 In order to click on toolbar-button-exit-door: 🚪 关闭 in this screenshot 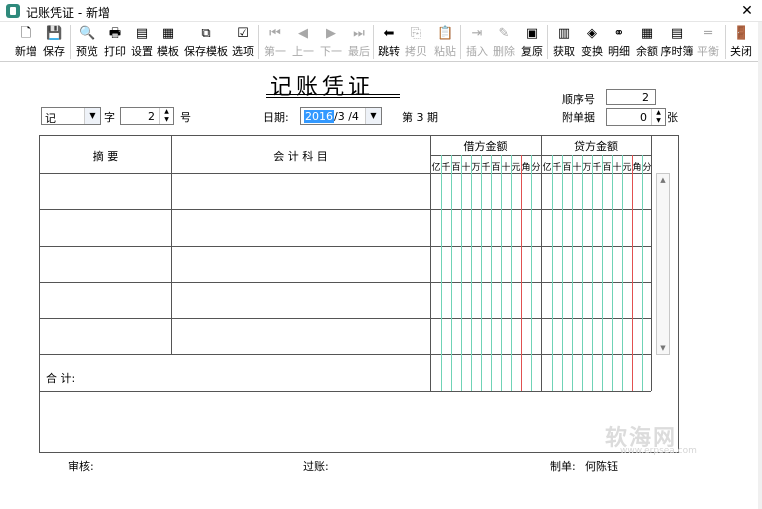, I will do `click(741, 42)`.